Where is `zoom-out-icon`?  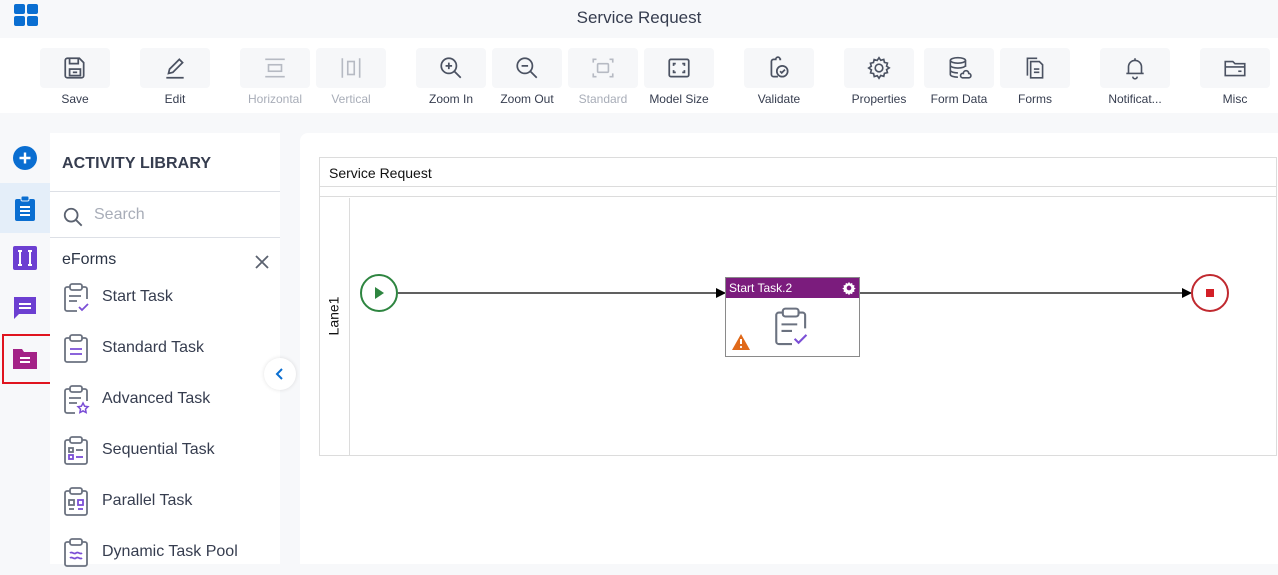 zoom-out-icon is located at coordinates (527, 68).